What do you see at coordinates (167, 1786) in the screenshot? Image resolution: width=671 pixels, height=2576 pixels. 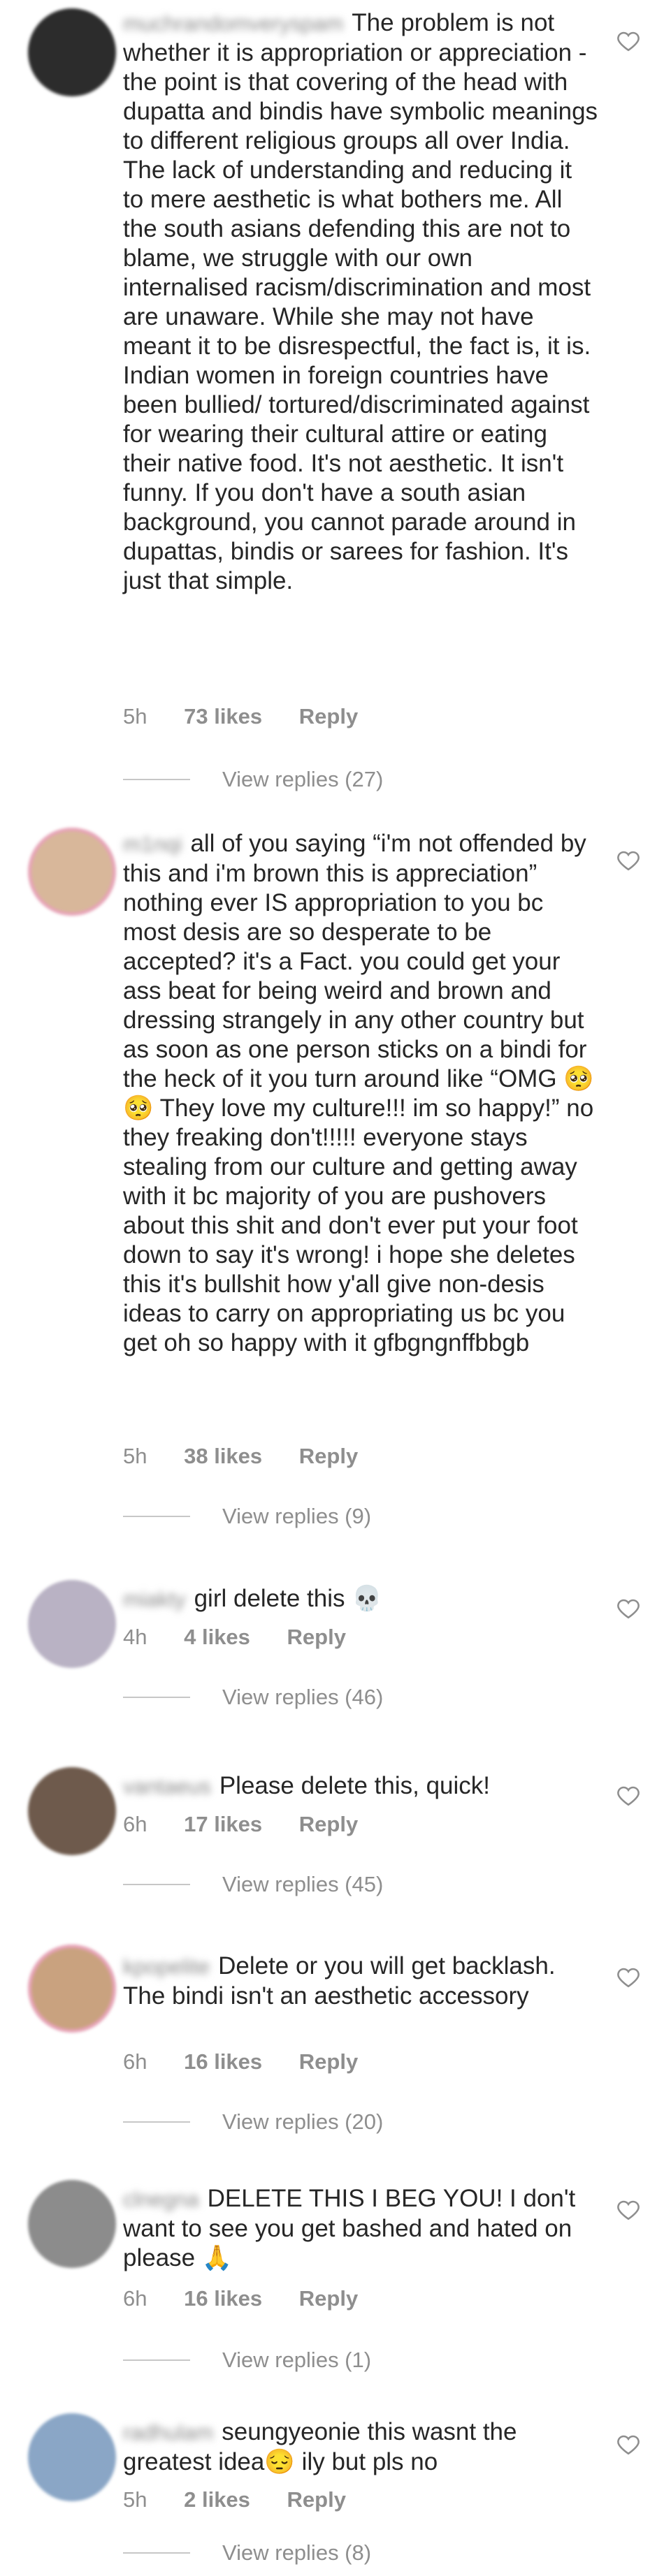 I see `comment-username: vantaeus` at bounding box center [167, 1786].